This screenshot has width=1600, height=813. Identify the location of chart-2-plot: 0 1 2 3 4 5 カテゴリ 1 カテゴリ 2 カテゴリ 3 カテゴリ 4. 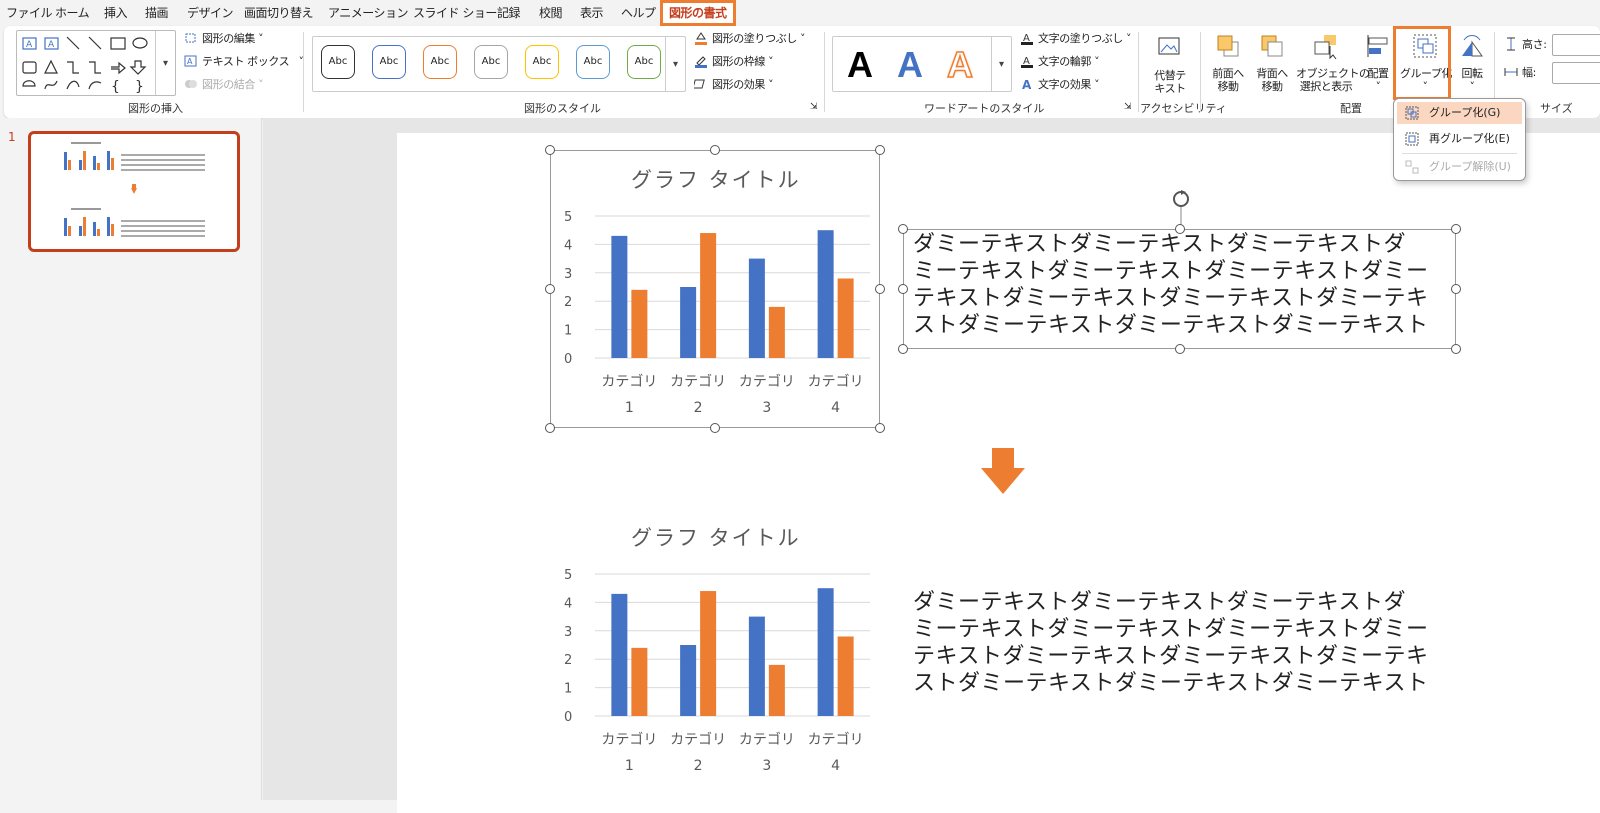
(715, 647).